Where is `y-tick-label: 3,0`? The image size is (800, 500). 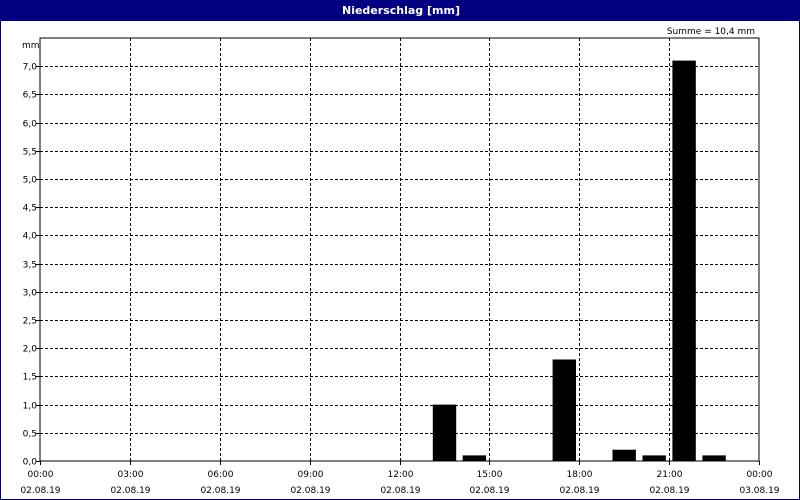
y-tick-label: 3,0 is located at coordinates (30, 294).